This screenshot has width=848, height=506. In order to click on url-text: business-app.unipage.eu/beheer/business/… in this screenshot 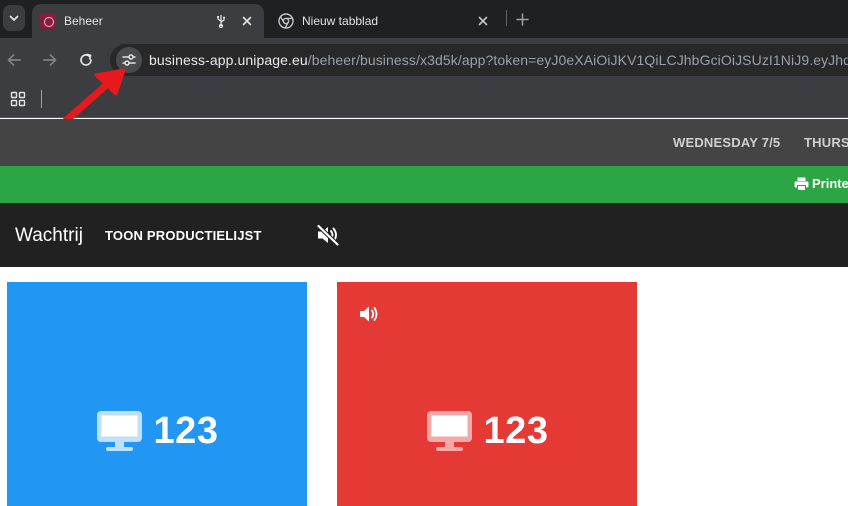, I will do `click(498, 60)`.